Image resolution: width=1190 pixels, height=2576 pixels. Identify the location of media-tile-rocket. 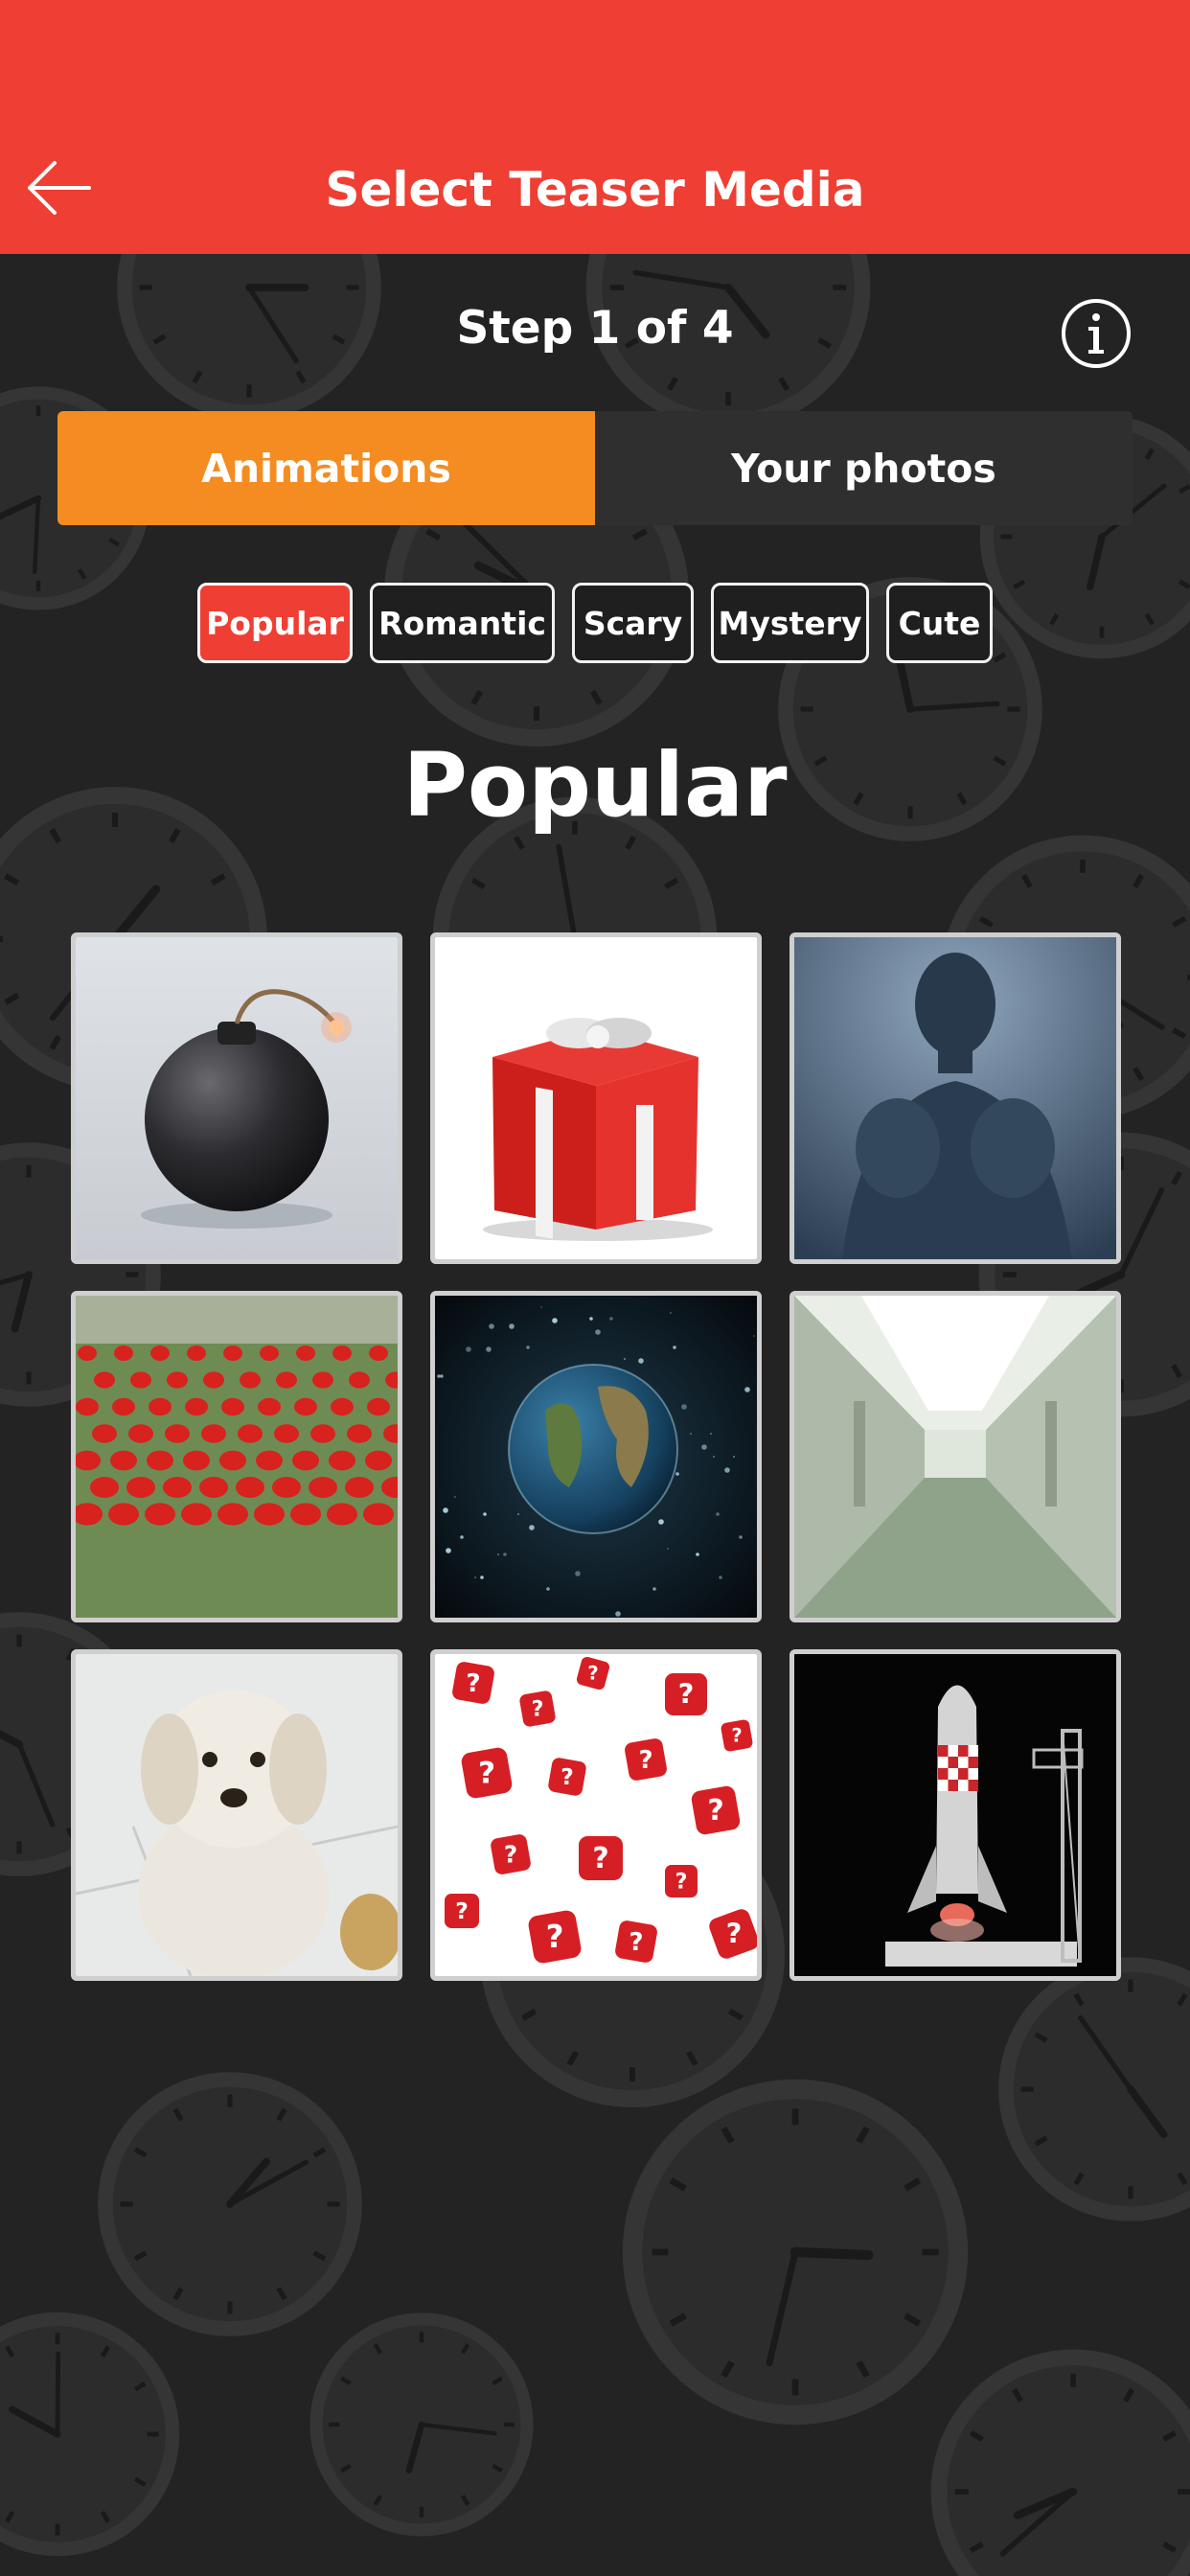
(956, 1815).